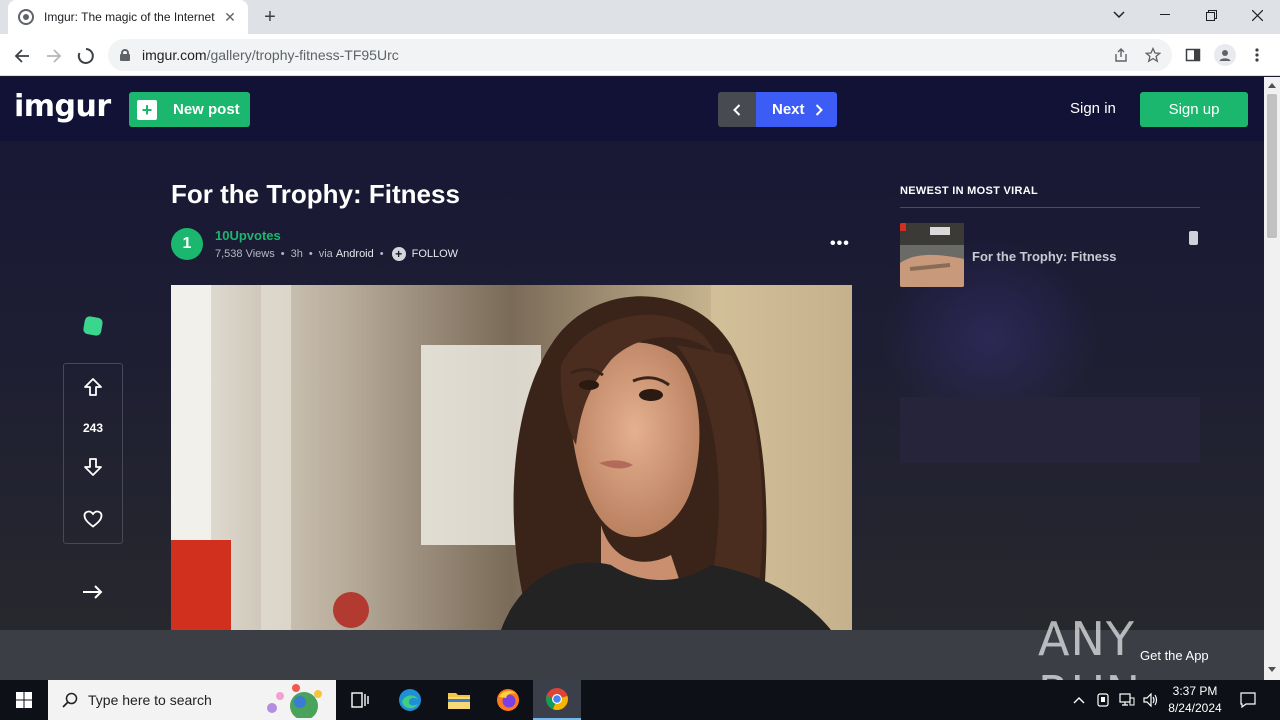 The width and height of the screenshot is (1280, 720). I want to click on vote-panel: 243, so click(93, 453).